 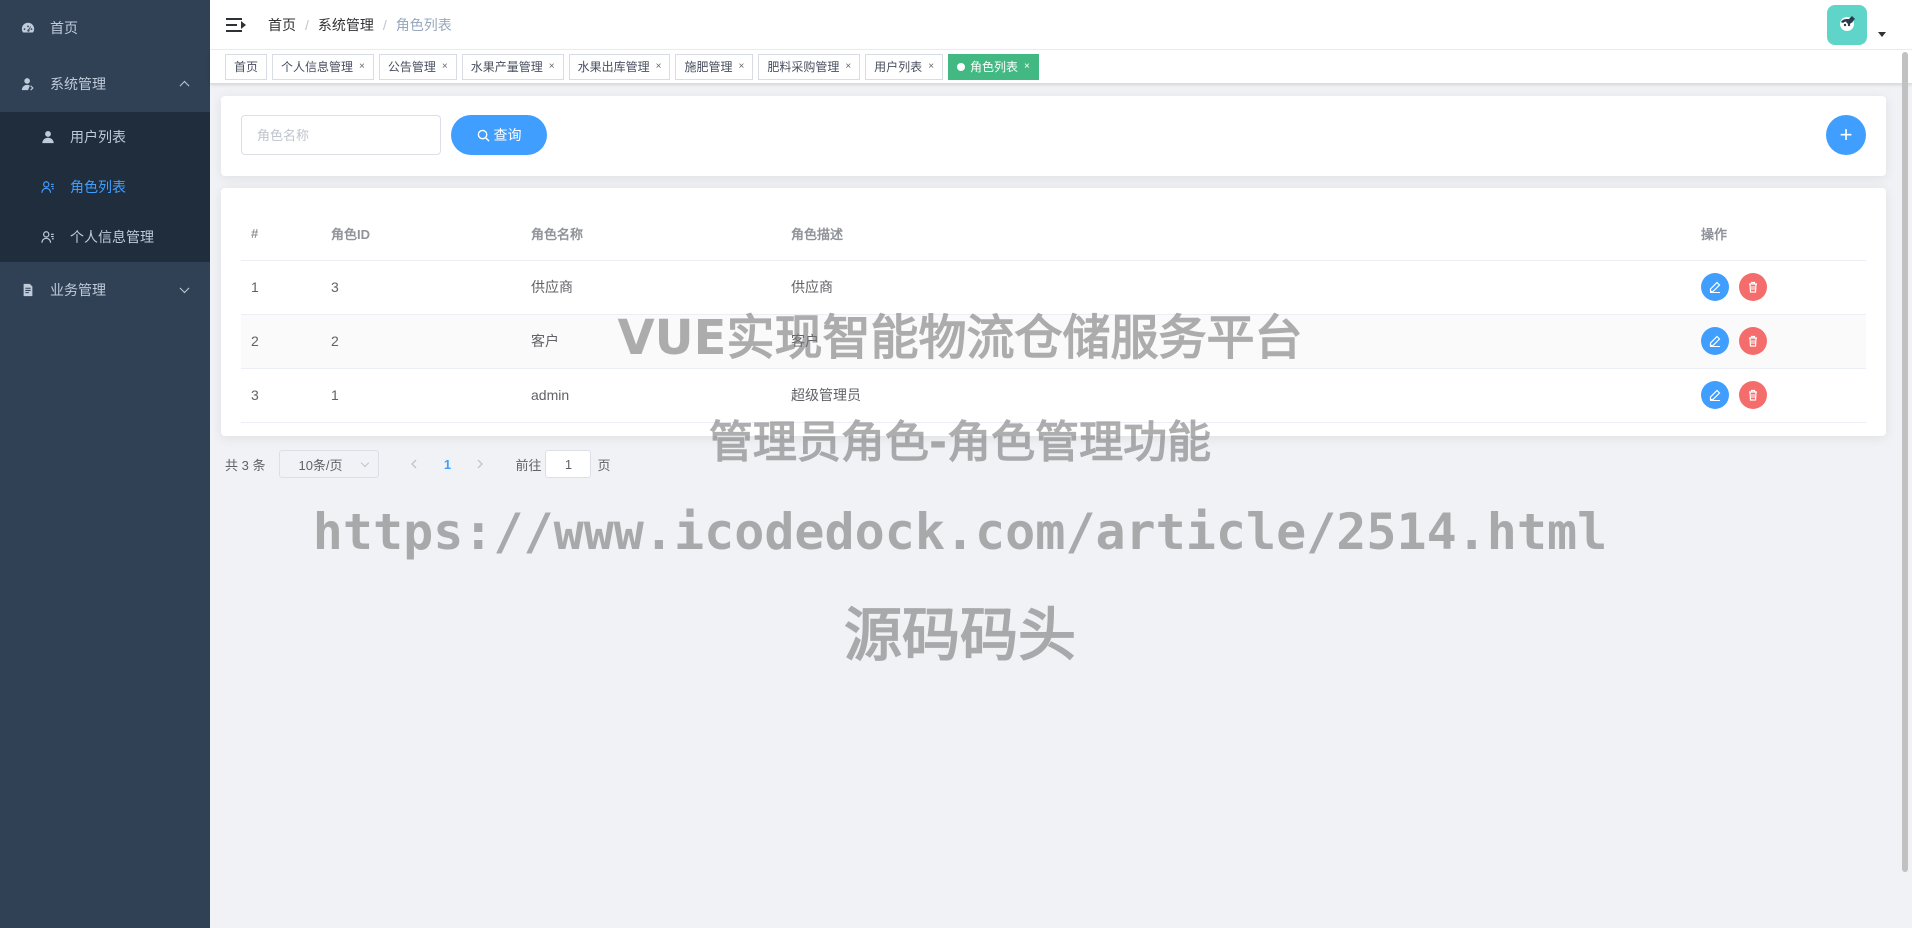 I want to click on goto-suffix: 页, so click(x=604, y=465).